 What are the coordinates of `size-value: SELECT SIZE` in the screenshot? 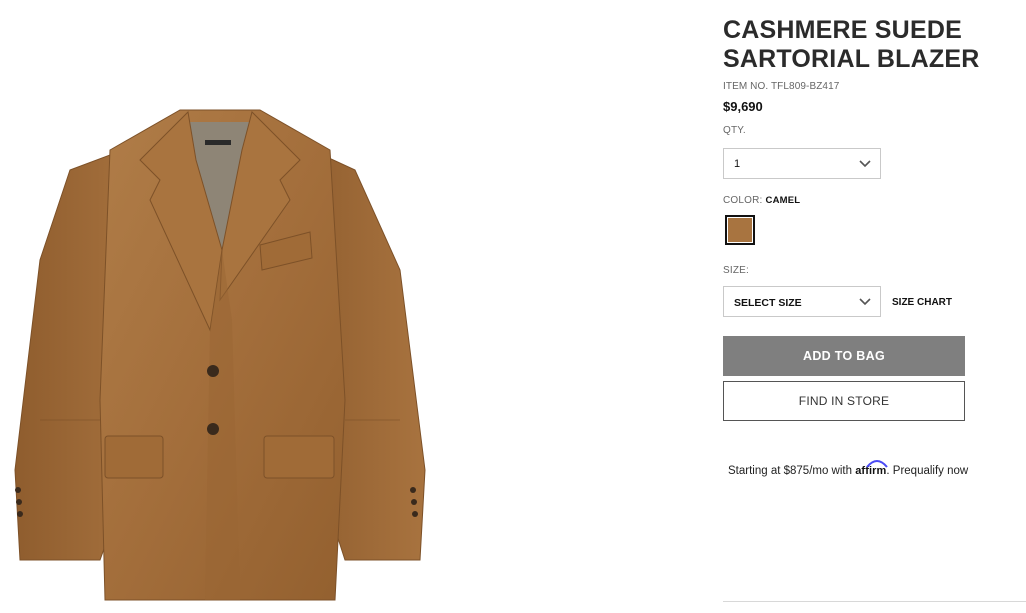 It's located at (768, 303).